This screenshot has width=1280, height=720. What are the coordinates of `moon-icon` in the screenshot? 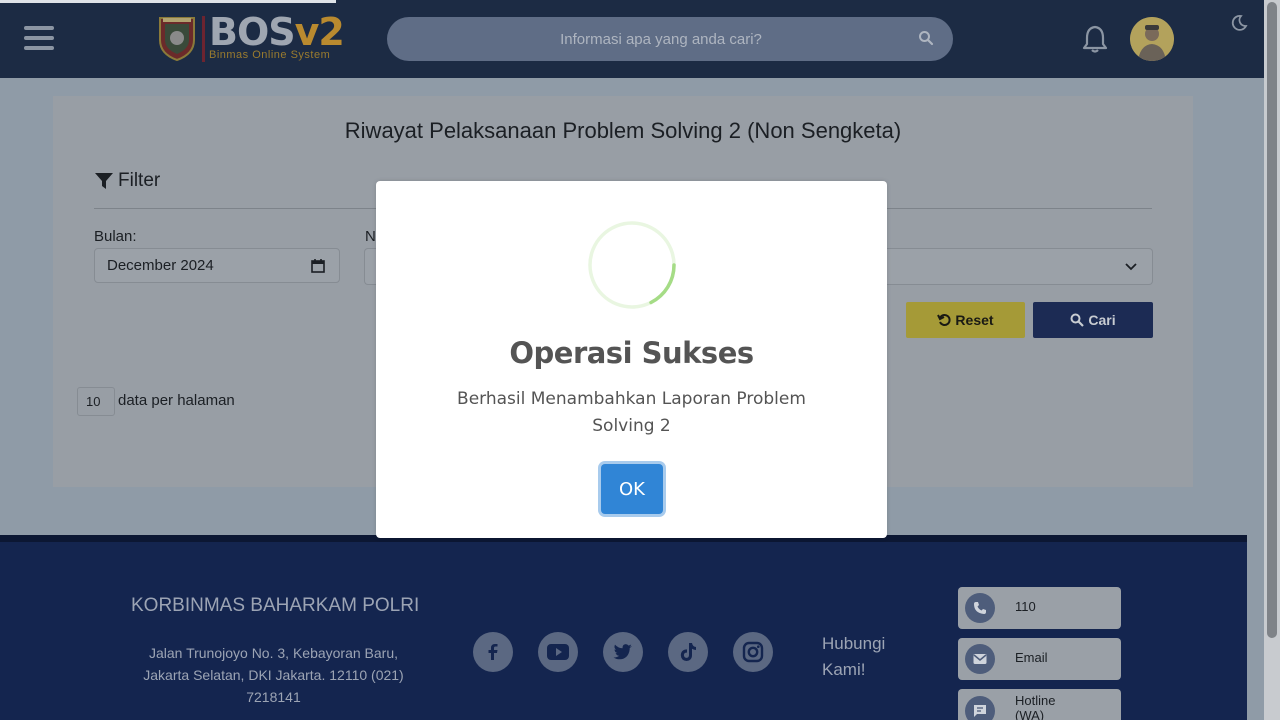 It's located at (1239, 23).